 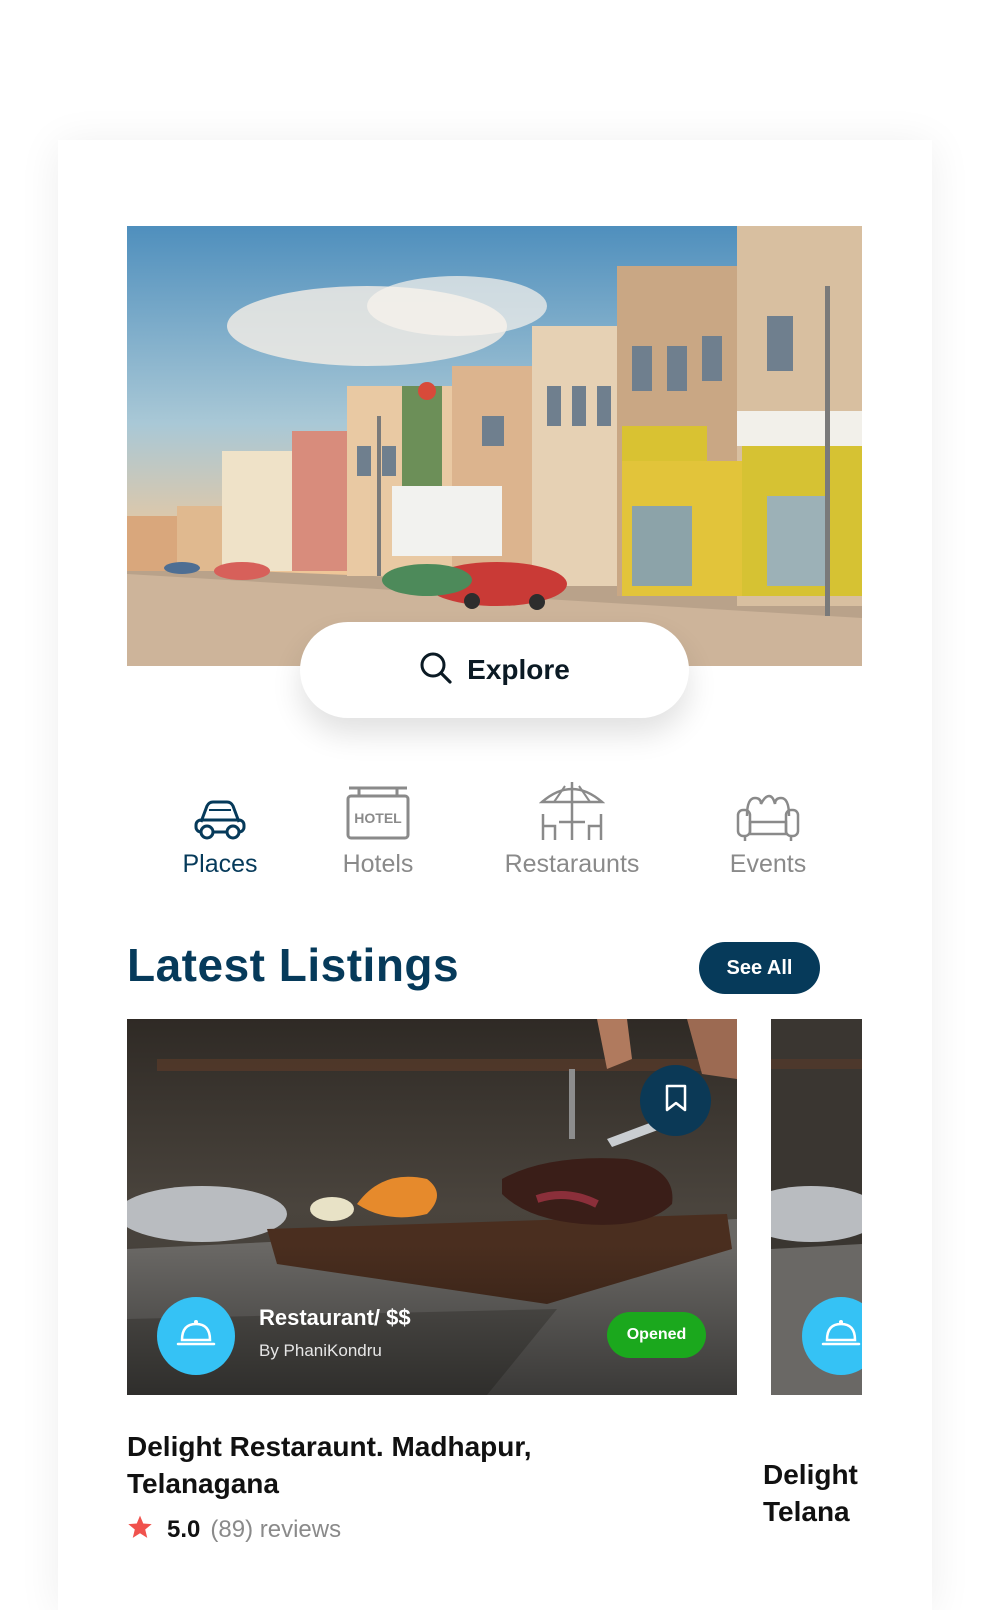 I want to click on explore-label: Explore, so click(x=518, y=669).